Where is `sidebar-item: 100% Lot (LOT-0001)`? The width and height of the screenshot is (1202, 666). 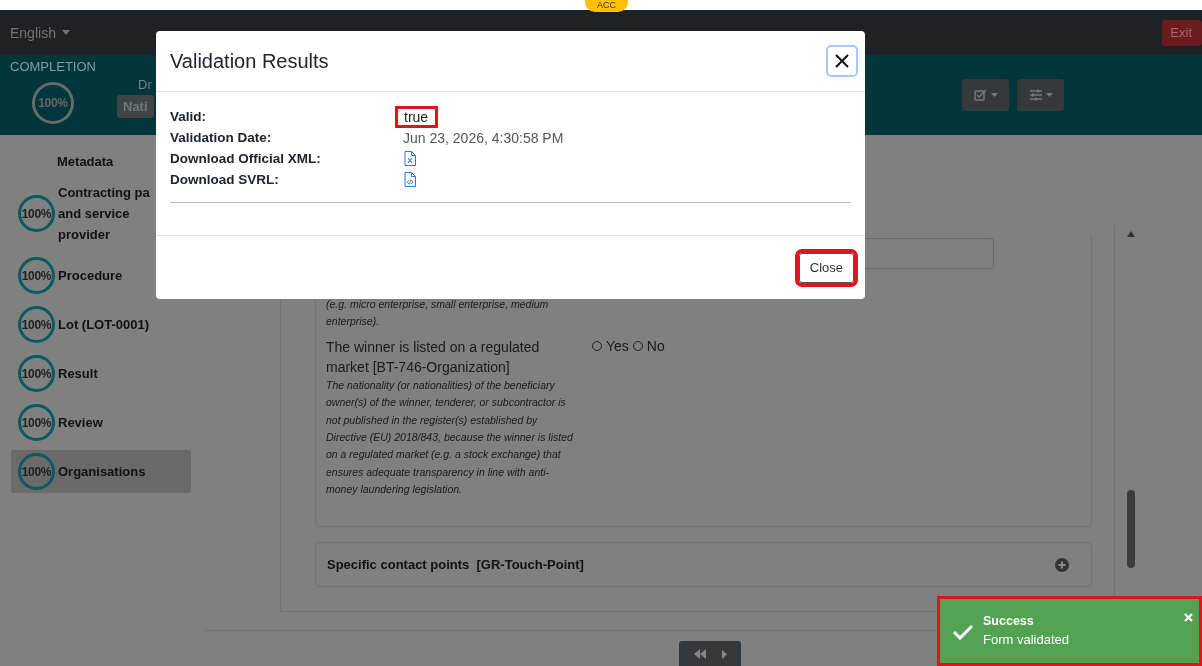 sidebar-item: 100% Lot (LOT-0001) is located at coordinates (80, 324).